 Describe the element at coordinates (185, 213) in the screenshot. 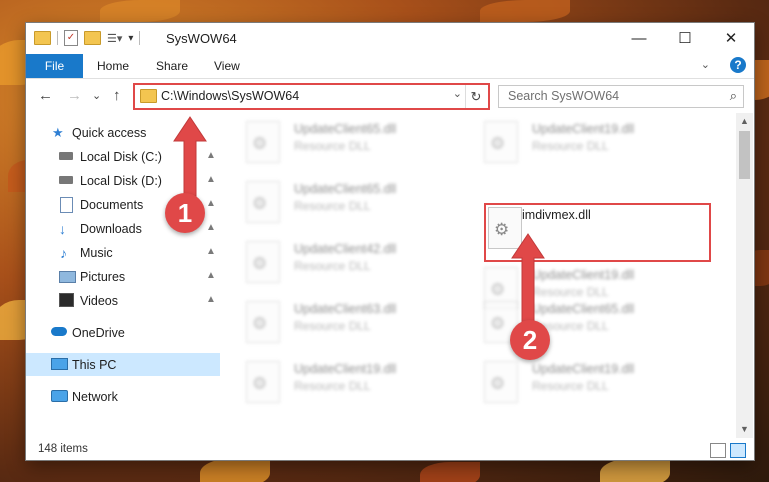

I see `step-1-badge: 1` at that location.